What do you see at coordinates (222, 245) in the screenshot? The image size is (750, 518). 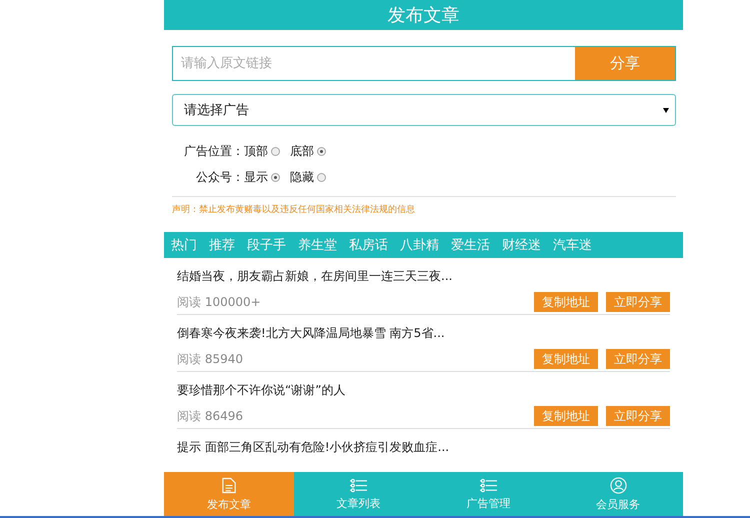 I see `category-tab: 推荐` at bounding box center [222, 245].